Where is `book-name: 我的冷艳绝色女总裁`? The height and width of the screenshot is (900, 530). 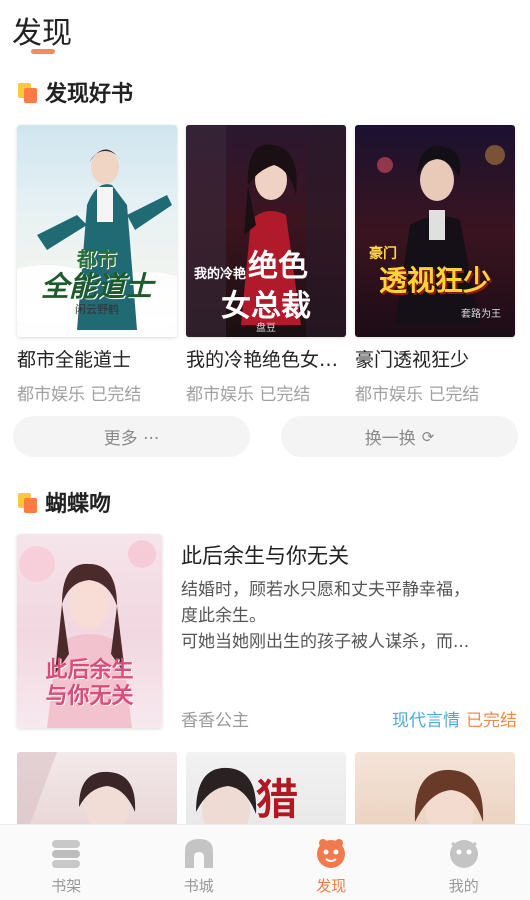
book-name: 我的冷艳绝色女总裁 is located at coordinates (266, 358).